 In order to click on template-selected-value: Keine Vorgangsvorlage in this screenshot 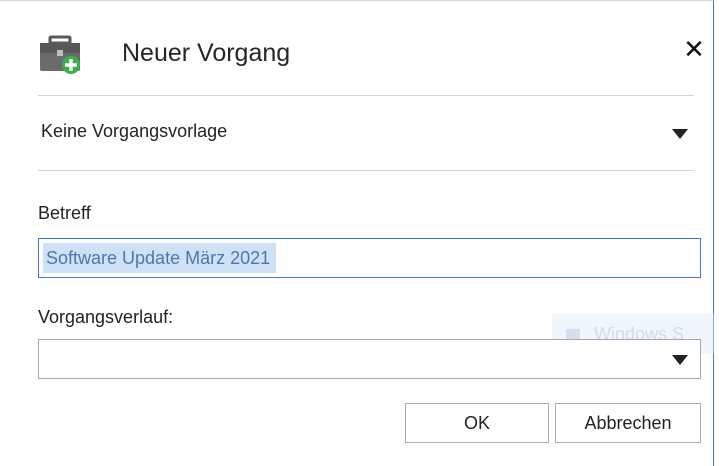, I will do `click(134, 131)`.